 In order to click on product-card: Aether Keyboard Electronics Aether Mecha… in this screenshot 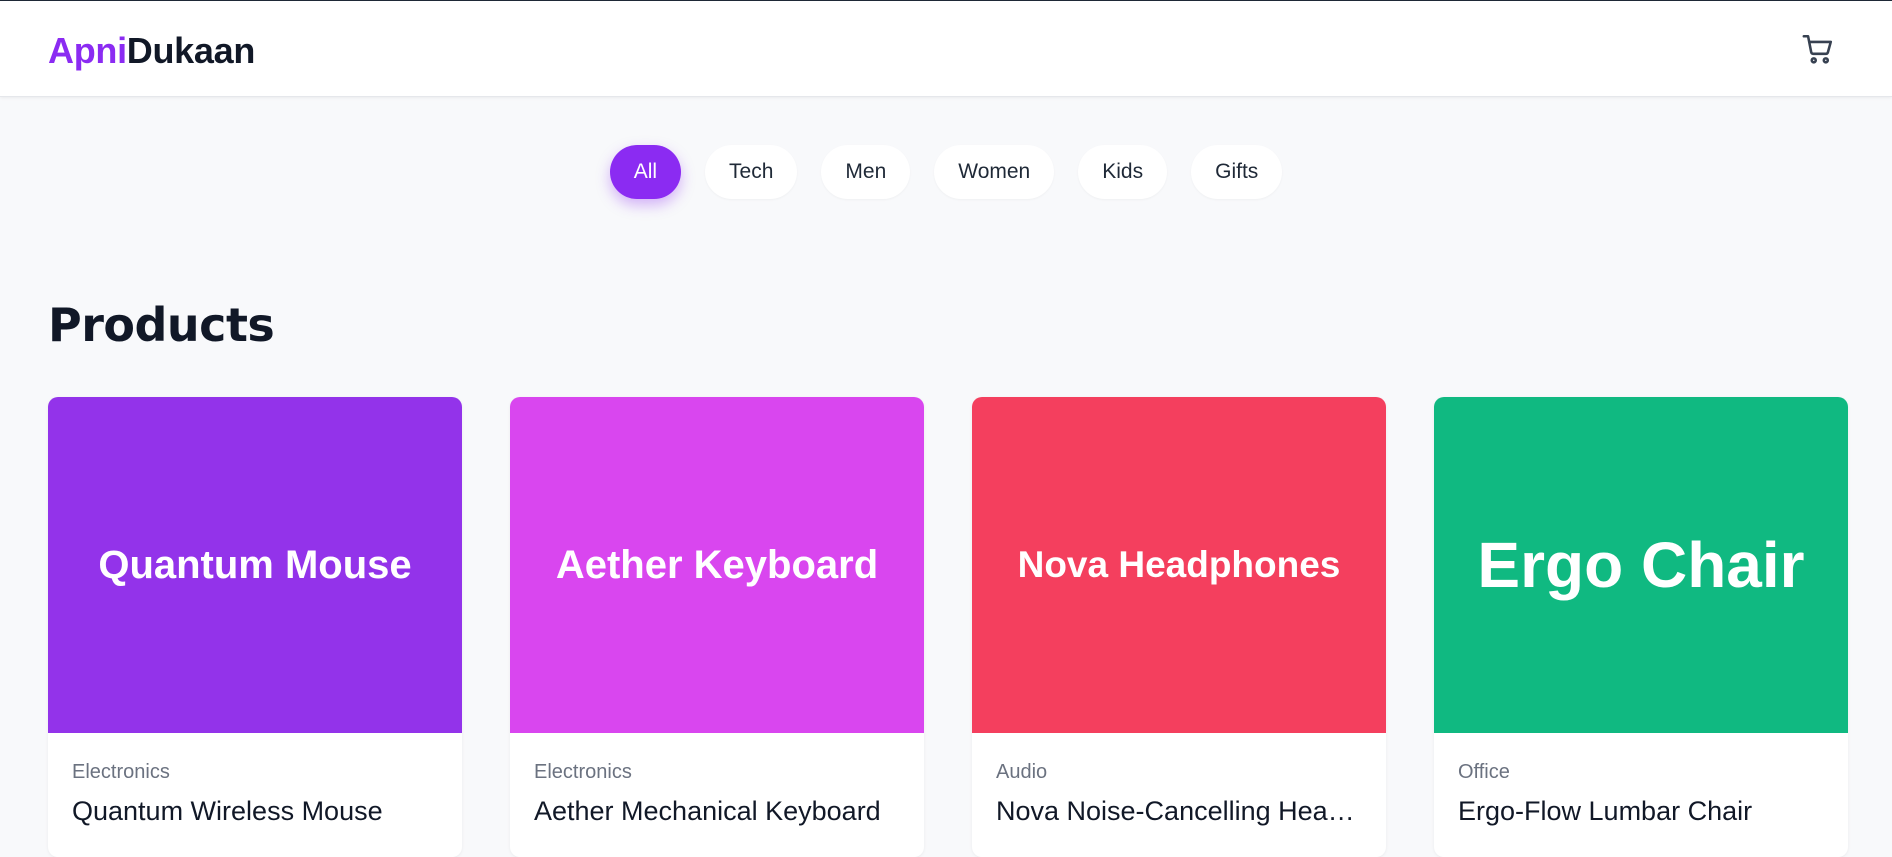, I will do `click(717, 627)`.